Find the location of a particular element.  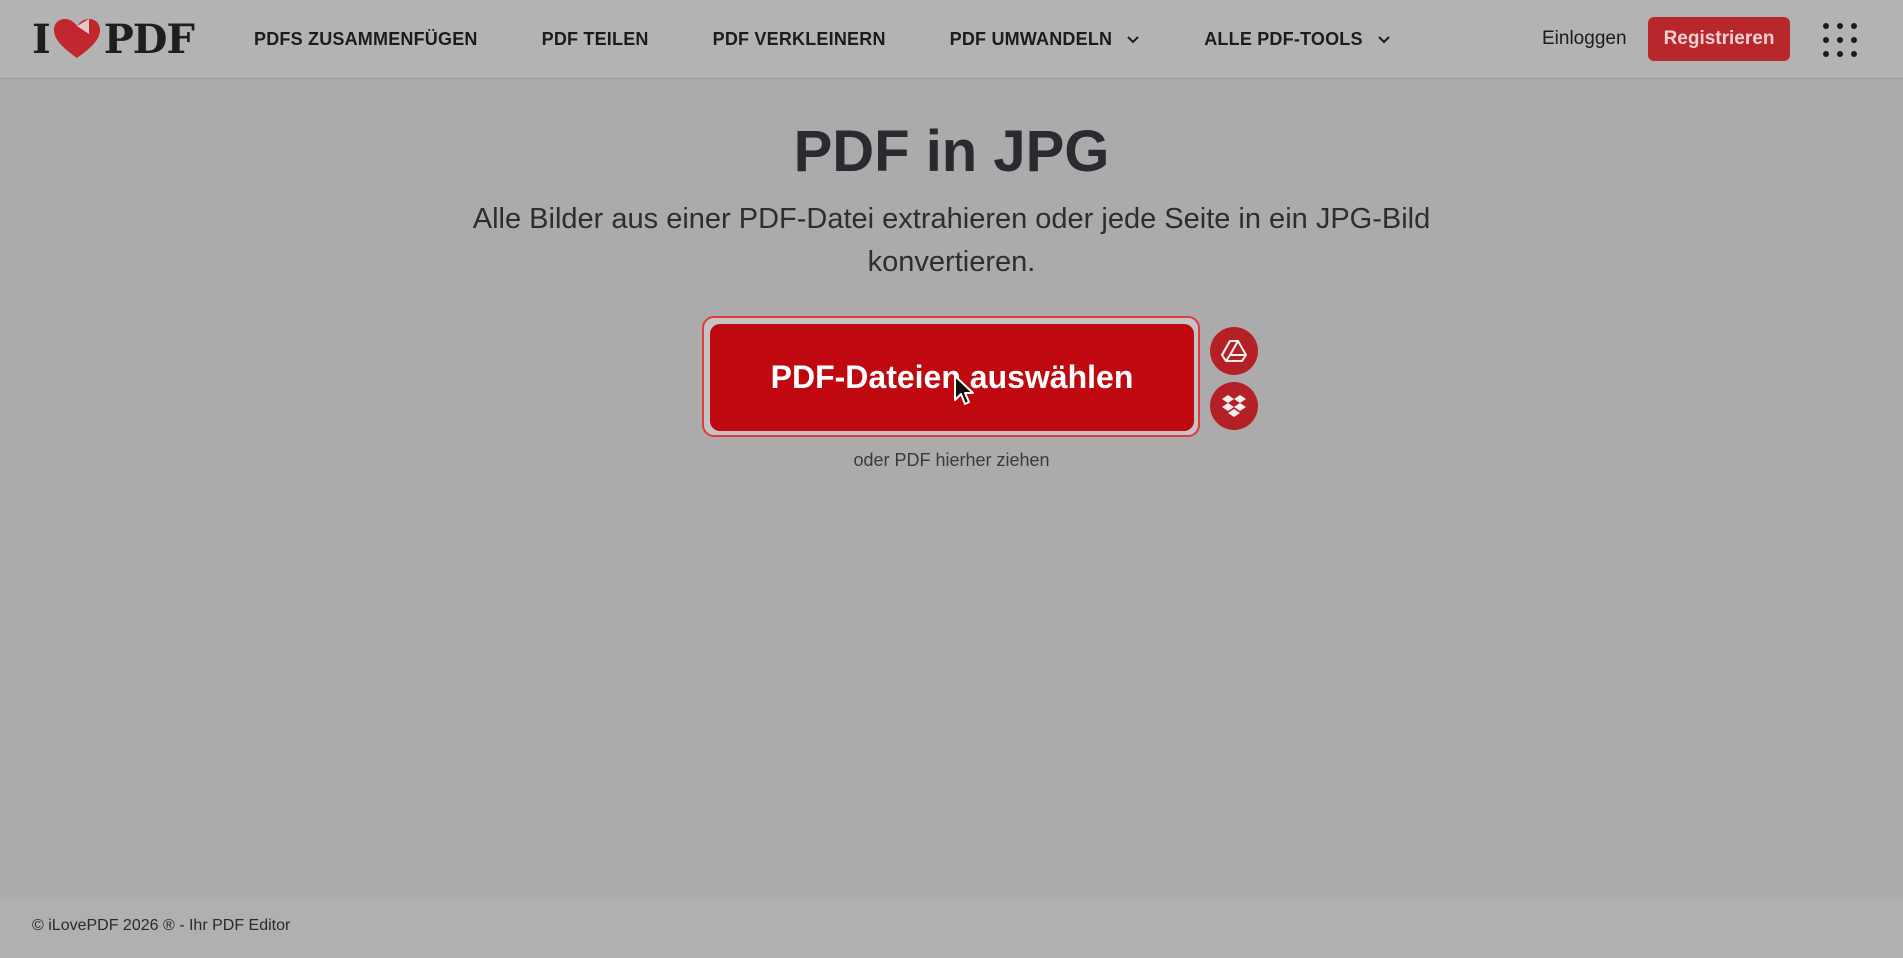

nav-item-label: PDFS ZUSAMMENFÜGEN is located at coordinates (366, 39).